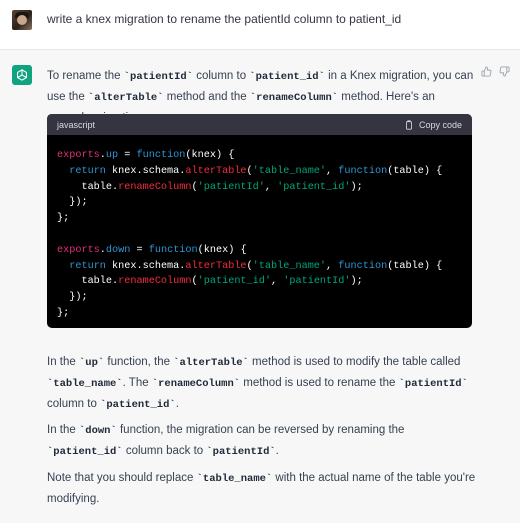 Image resolution: width=520 pixels, height=523 pixels. I want to click on thumbs-down-icon, so click(504, 71).